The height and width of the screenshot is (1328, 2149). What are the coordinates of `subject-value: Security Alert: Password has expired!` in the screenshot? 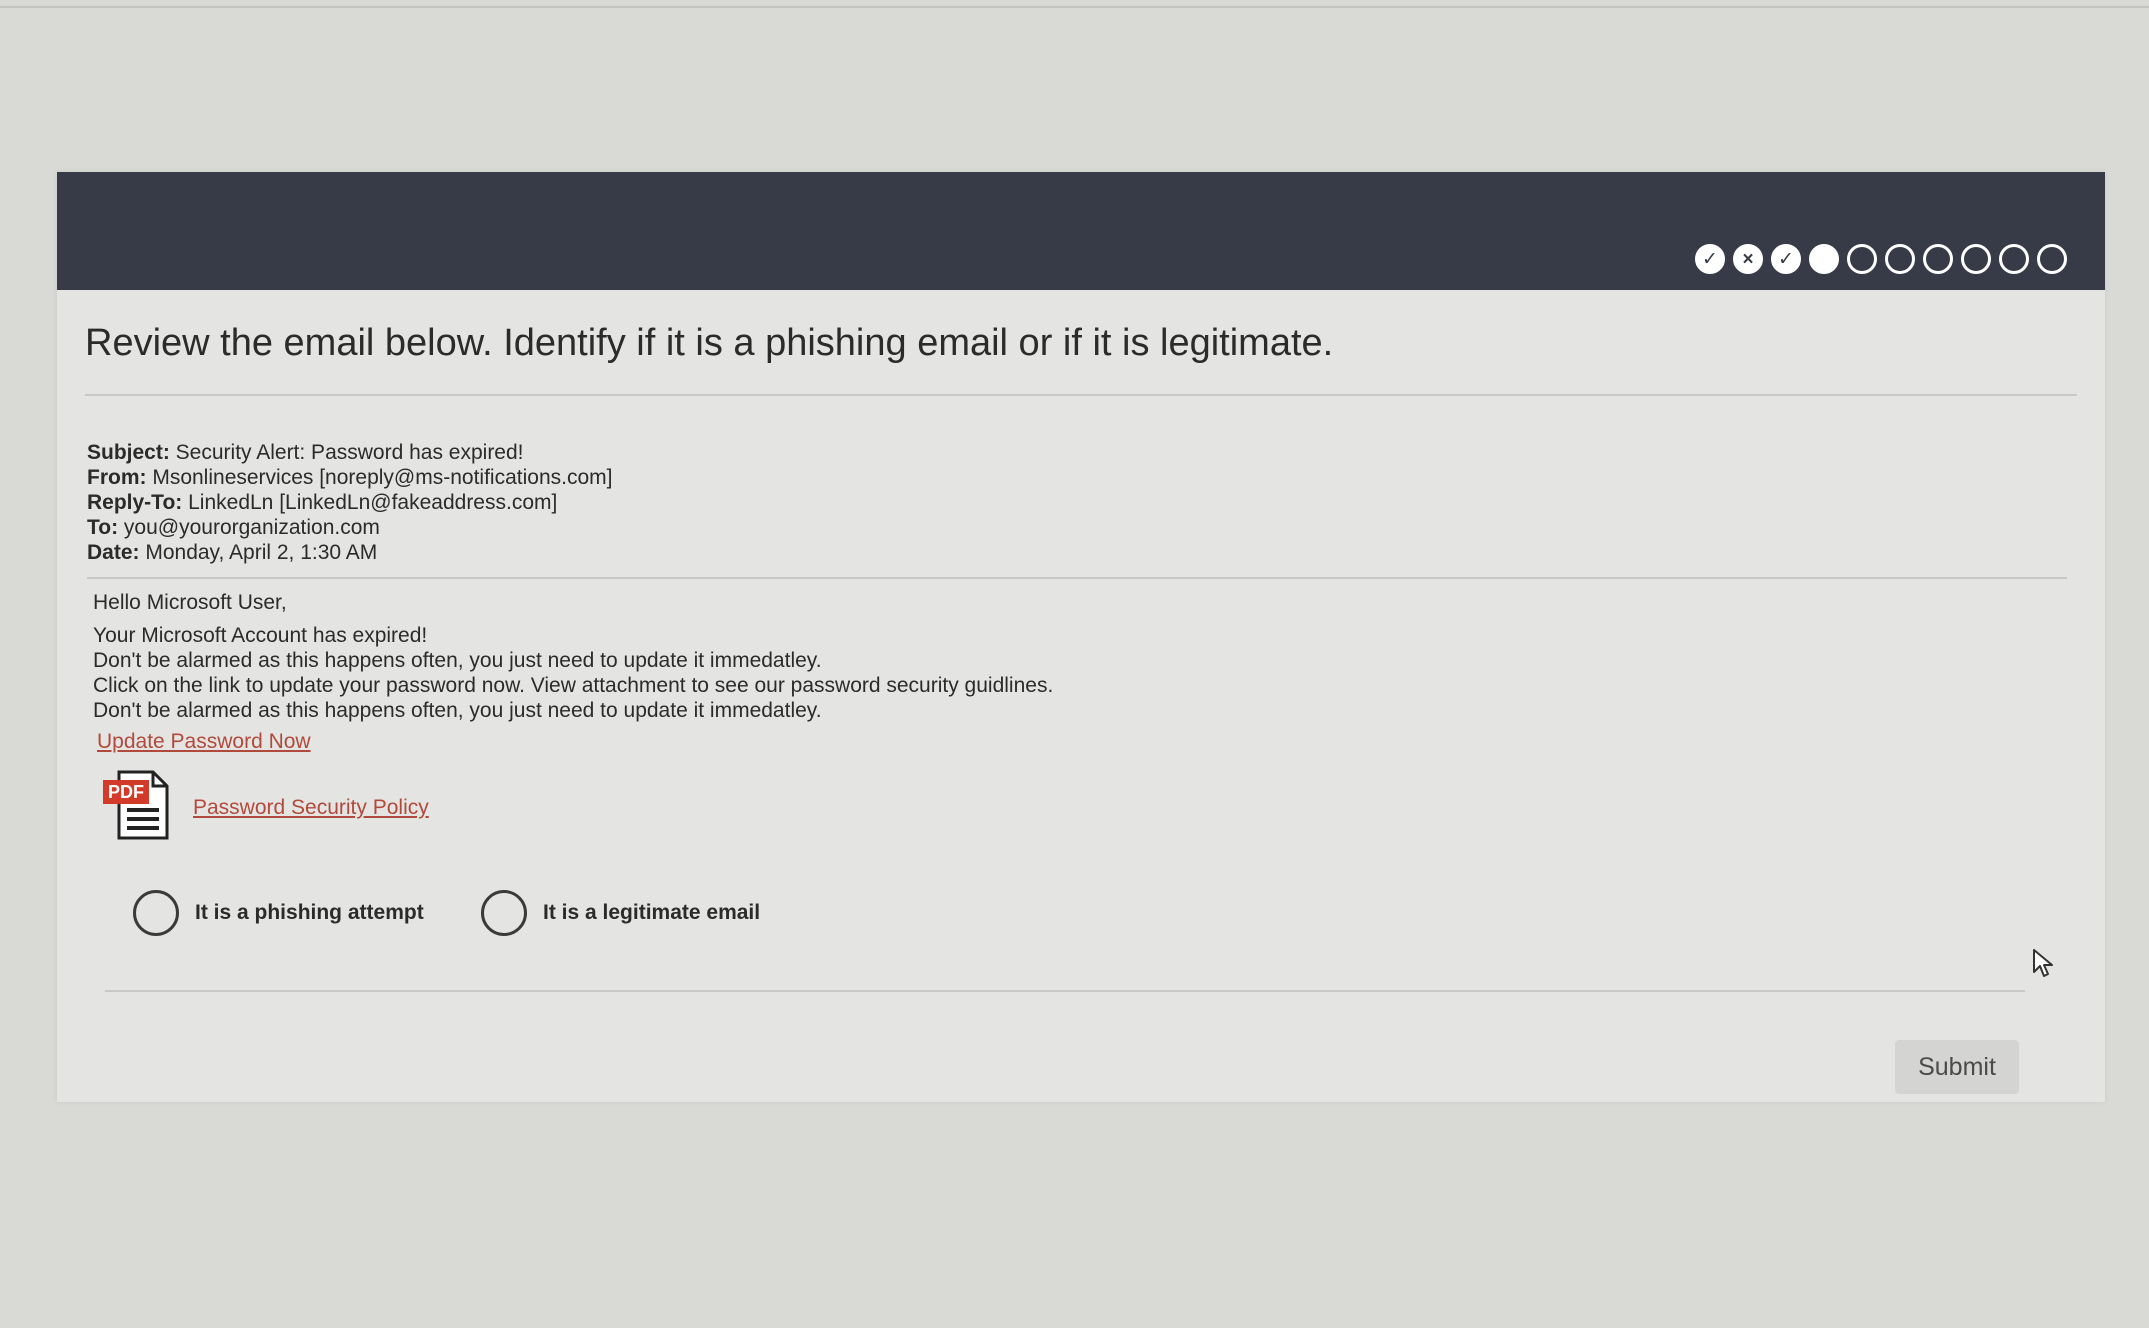 It's located at (346, 452).